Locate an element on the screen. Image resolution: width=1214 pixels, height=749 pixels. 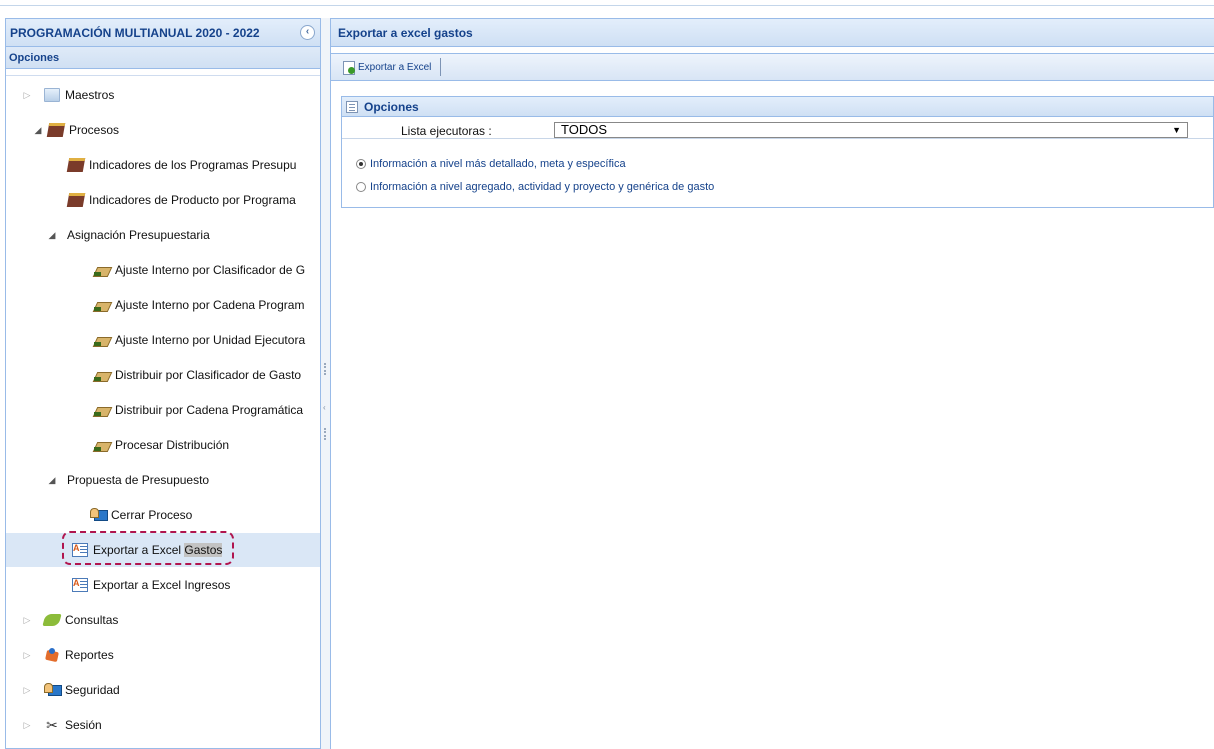
tree-item-label: Cerrar Proceso is located at coordinates (152, 515).